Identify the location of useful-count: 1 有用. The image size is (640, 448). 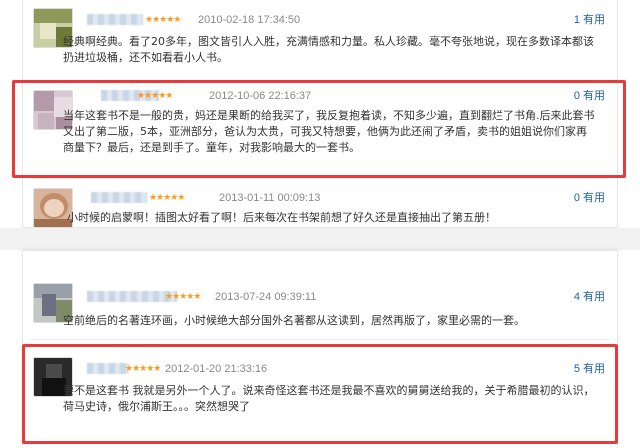
(589, 20).